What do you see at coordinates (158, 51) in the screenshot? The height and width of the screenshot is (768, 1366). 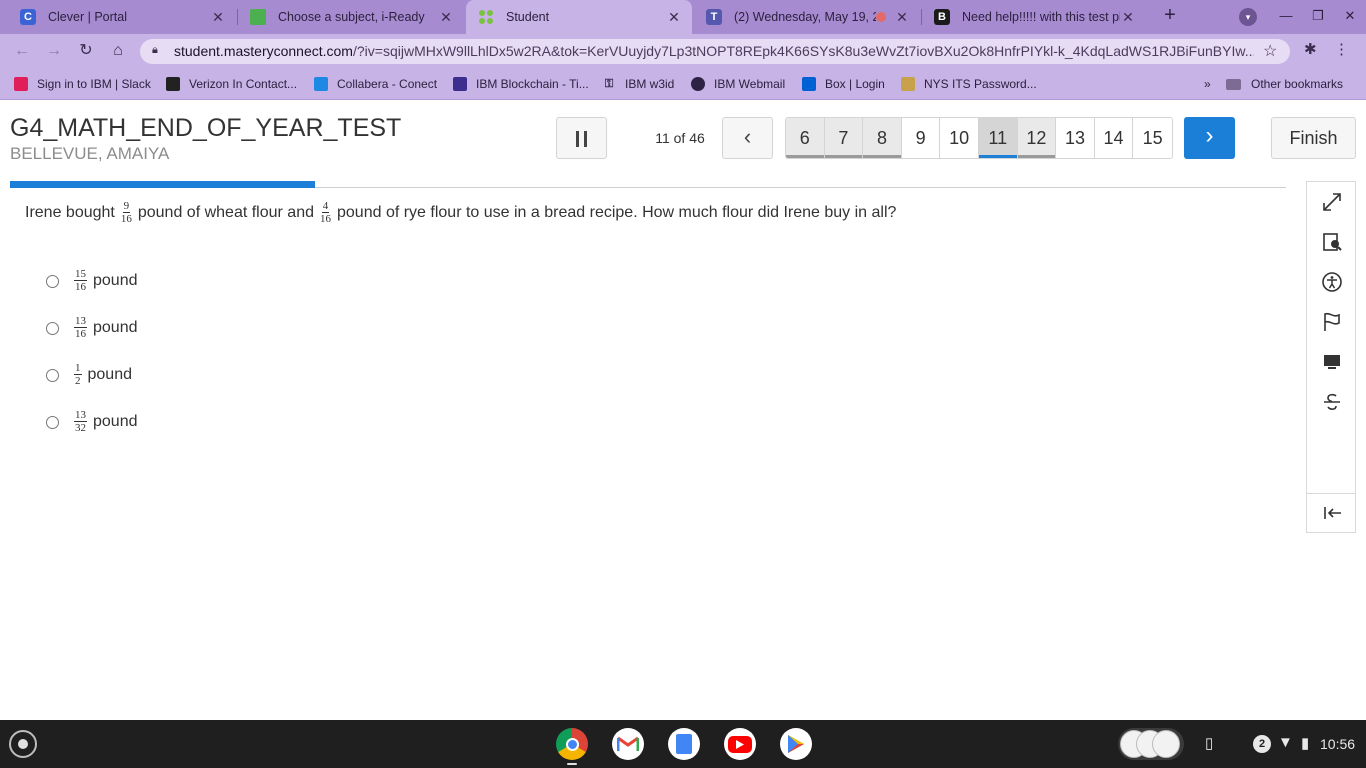 I see `lock-icon: 🔒︎` at bounding box center [158, 51].